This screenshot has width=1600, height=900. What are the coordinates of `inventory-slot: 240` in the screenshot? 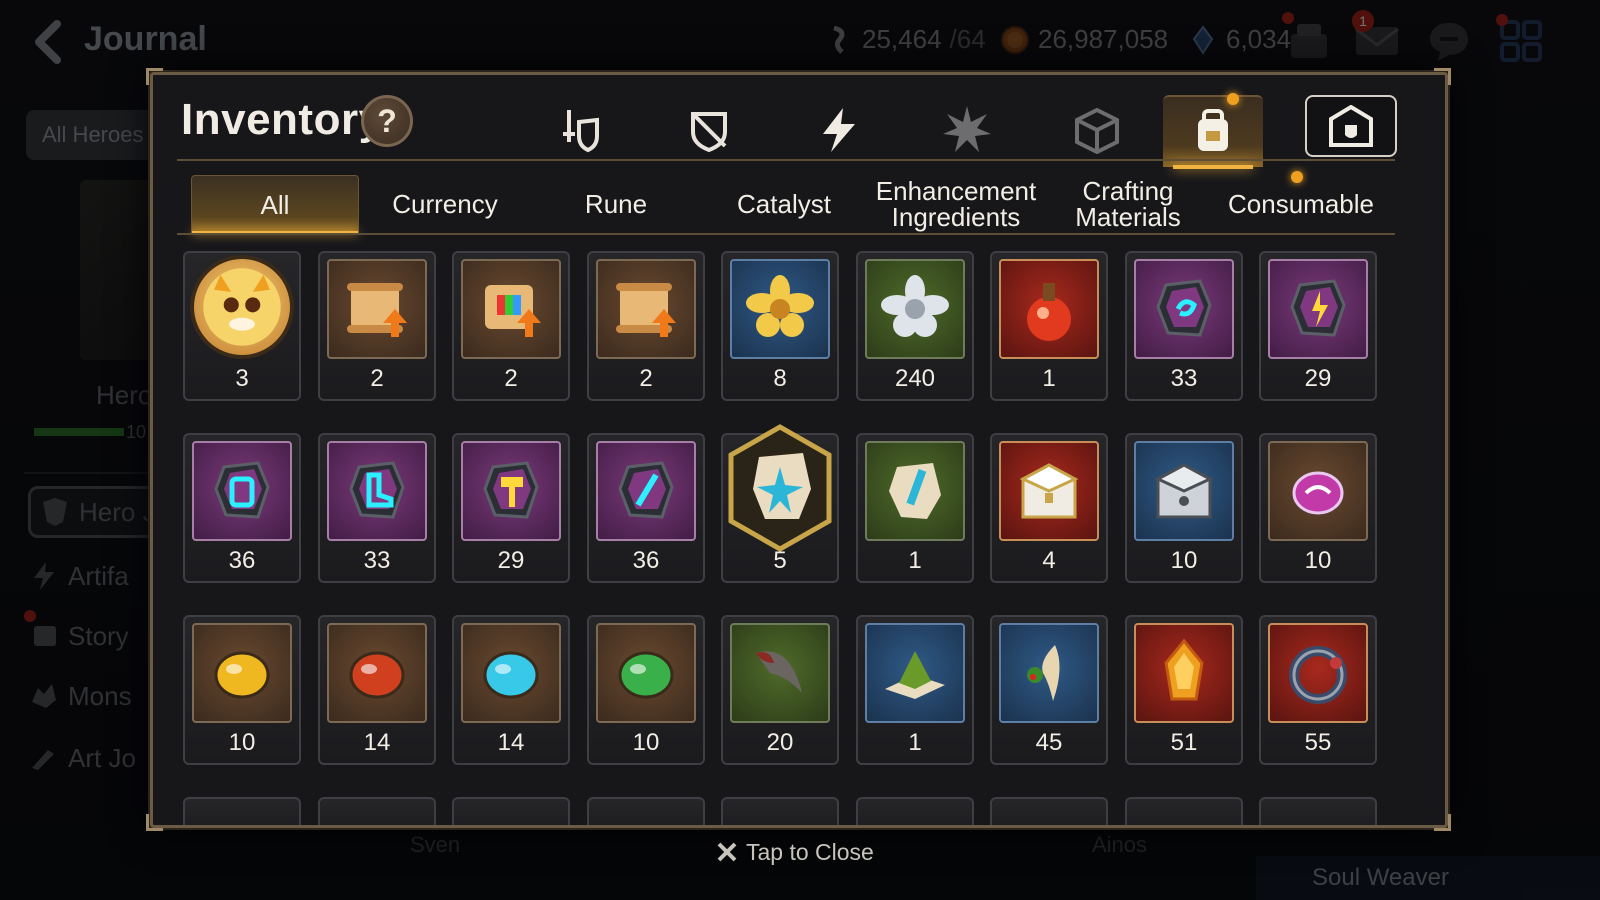 It's located at (915, 326).